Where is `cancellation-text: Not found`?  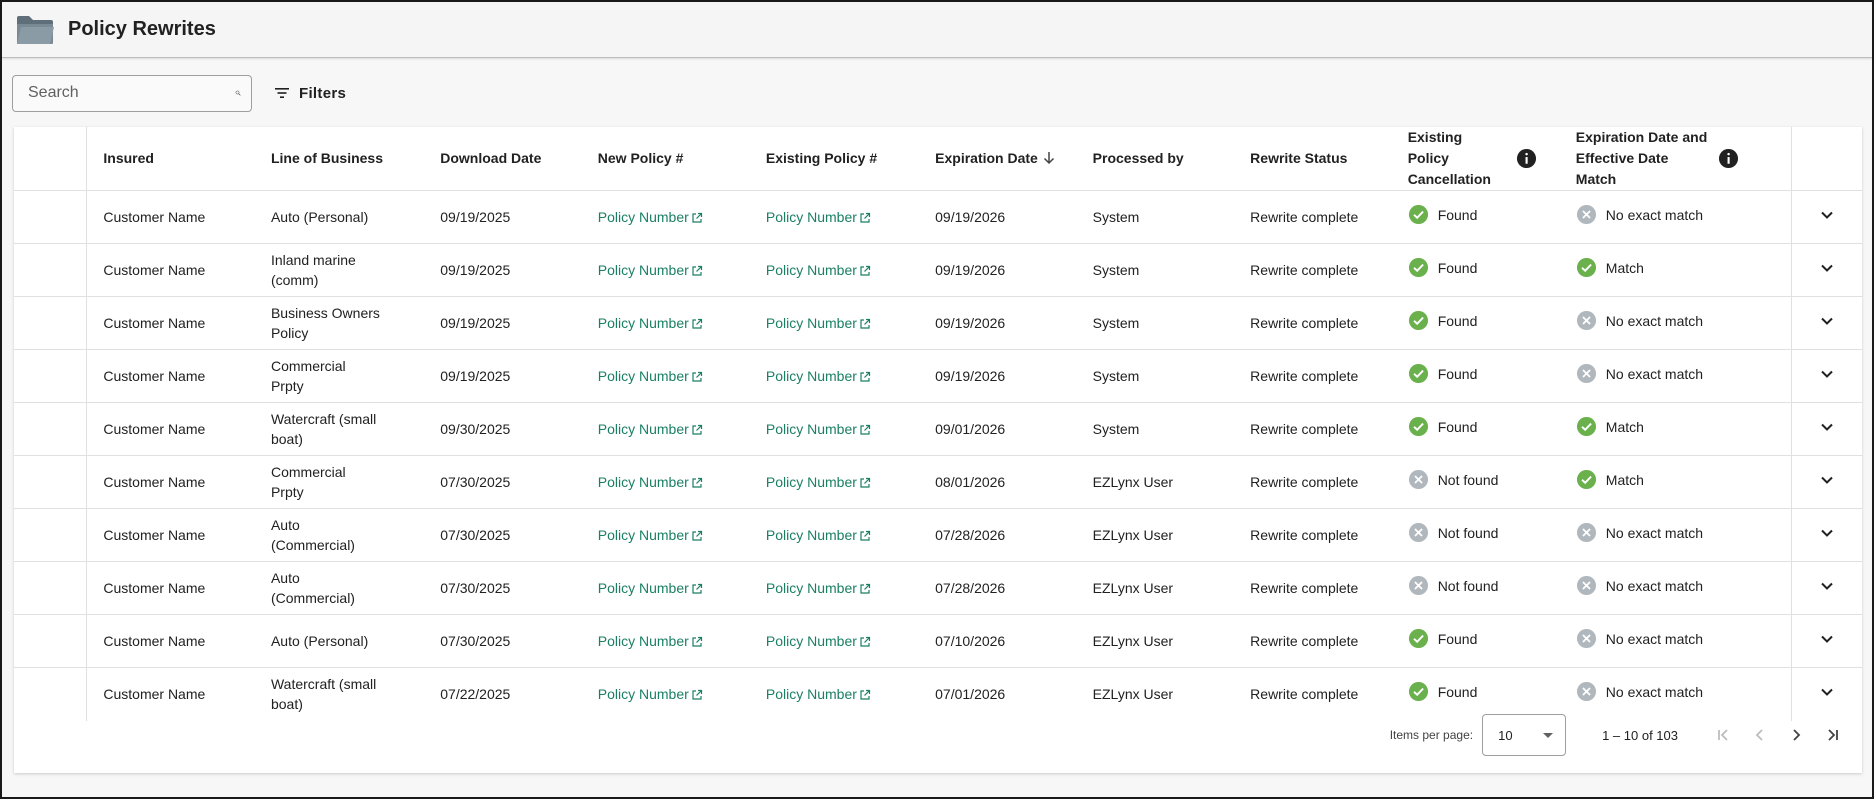 cancellation-text: Not found is located at coordinates (1468, 585).